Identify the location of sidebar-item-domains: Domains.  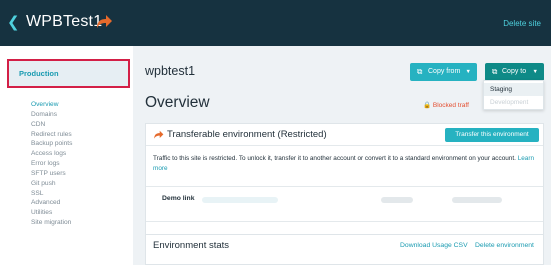
(51, 115).